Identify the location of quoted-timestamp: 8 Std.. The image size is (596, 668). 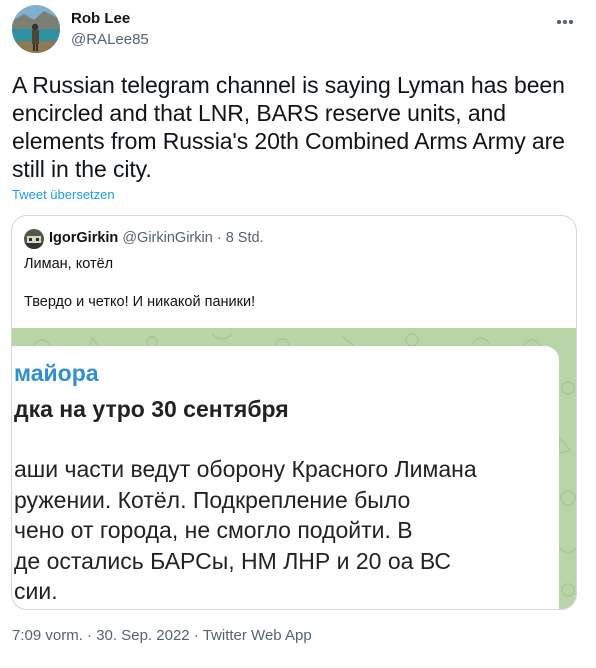
(245, 238).